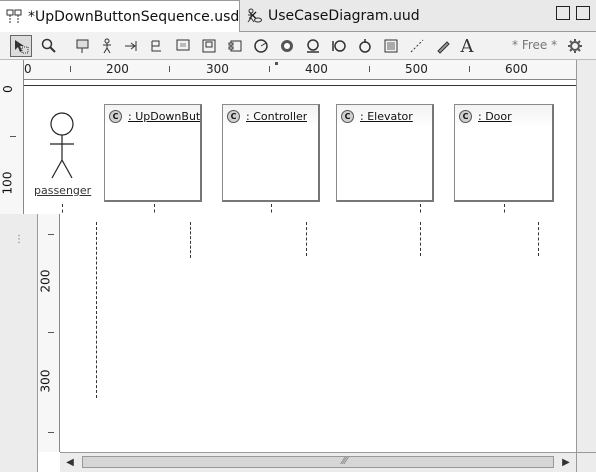 The image size is (596, 472). What do you see at coordinates (157, 46) in the screenshot?
I see `return-message-tool-icon` at bounding box center [157, 46].